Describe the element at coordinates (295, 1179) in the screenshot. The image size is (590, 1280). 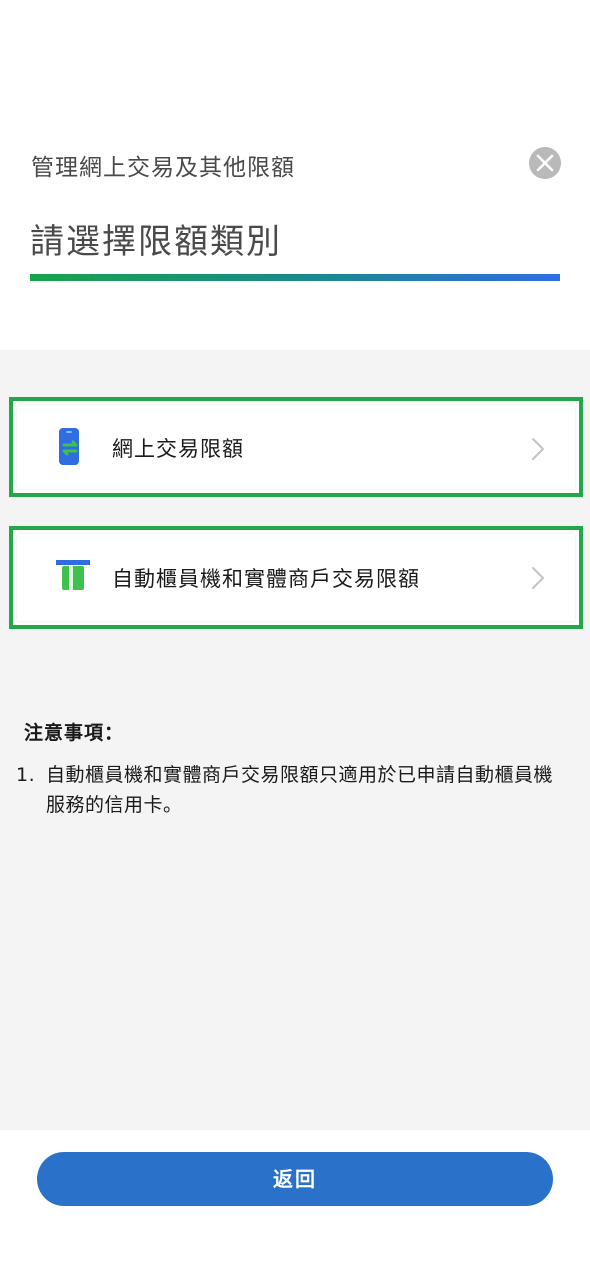
I see `back-button: 返回` at that location.